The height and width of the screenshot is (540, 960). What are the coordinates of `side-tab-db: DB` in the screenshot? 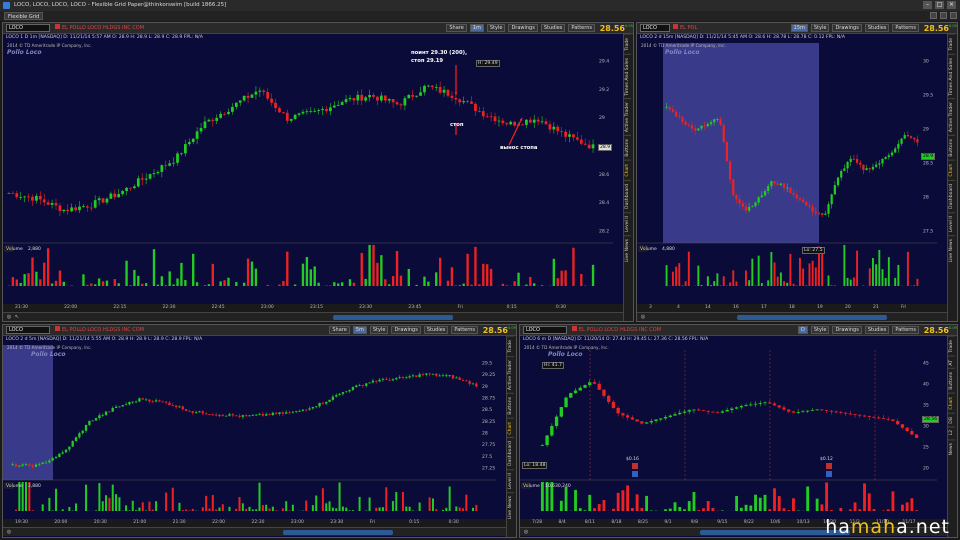 It's located at (951, 419).